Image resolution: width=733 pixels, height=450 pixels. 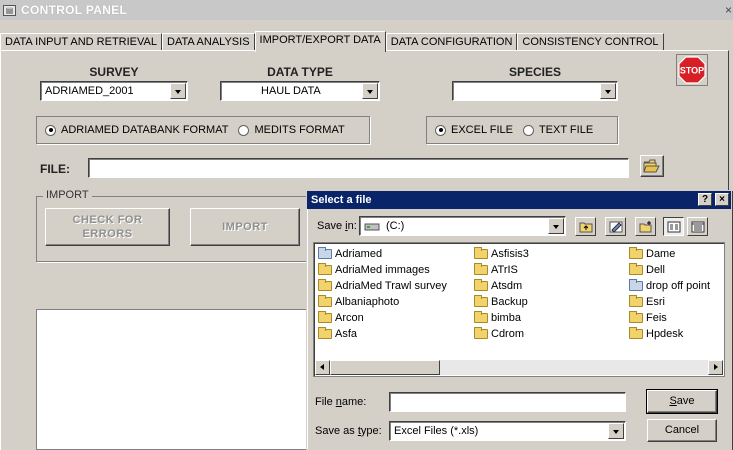 I want to click on details-view-icon, so click(x=697, y=226).